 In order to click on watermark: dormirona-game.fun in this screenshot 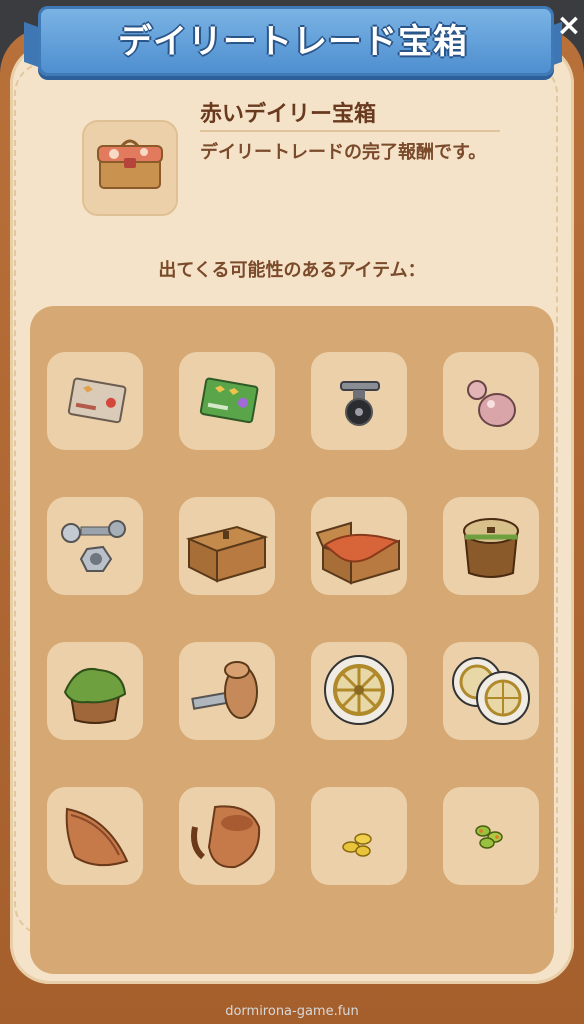, I will do `click(292, 1011)`.